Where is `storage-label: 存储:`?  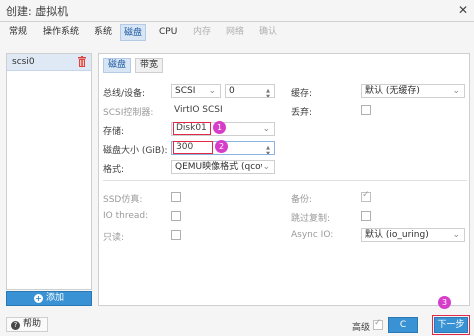
storage-label: 存储: is located at coordinates (114, 132).